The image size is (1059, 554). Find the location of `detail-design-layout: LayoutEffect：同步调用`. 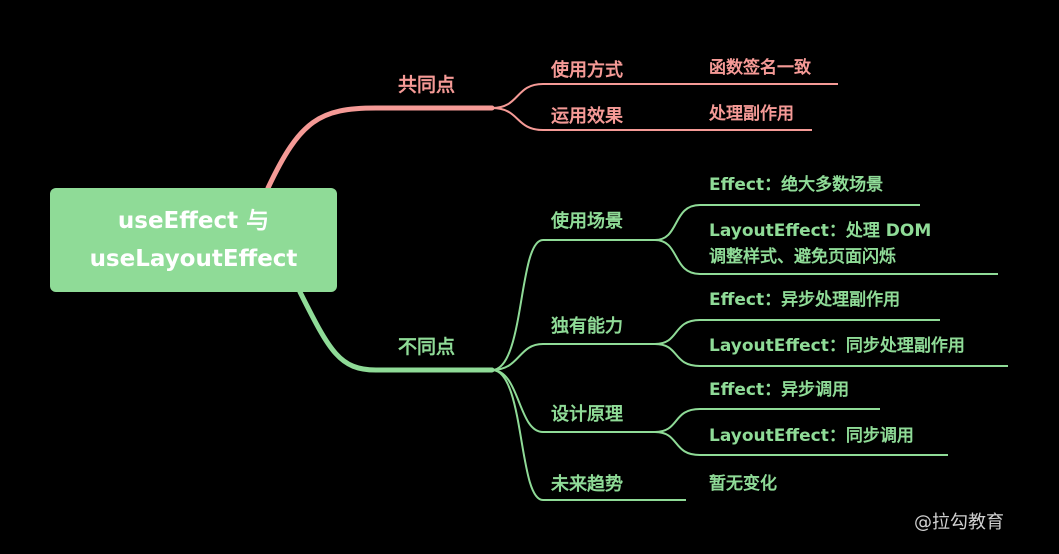

detail-design-layout: LayoutEffect：同步调用 is located at coordinates (811, 436).